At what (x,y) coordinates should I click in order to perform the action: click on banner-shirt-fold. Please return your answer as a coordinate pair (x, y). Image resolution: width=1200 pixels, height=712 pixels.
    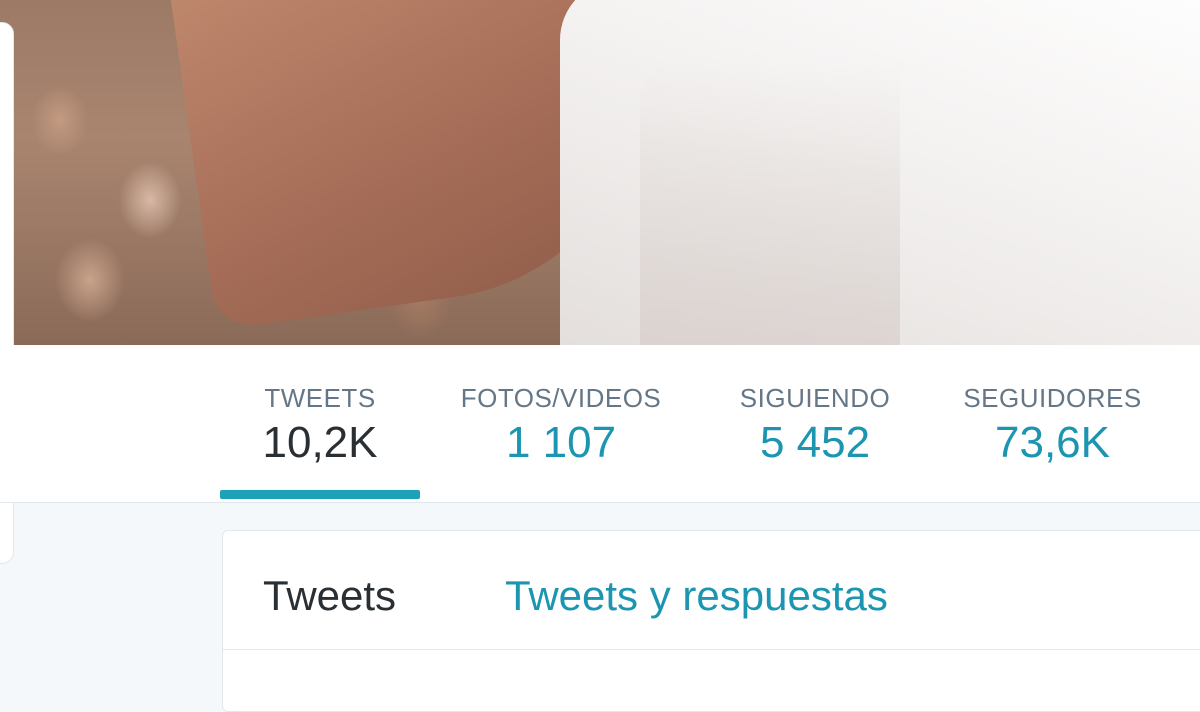
    Looking at the image, I should click on (770, 202).